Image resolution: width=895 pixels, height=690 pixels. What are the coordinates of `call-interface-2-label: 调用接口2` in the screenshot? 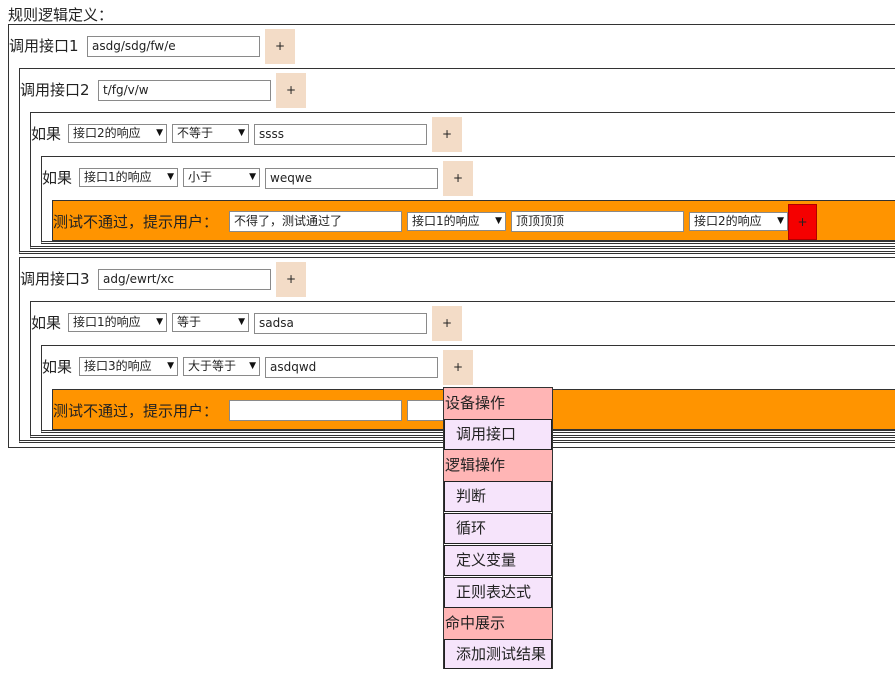 It's located at (55, 90).